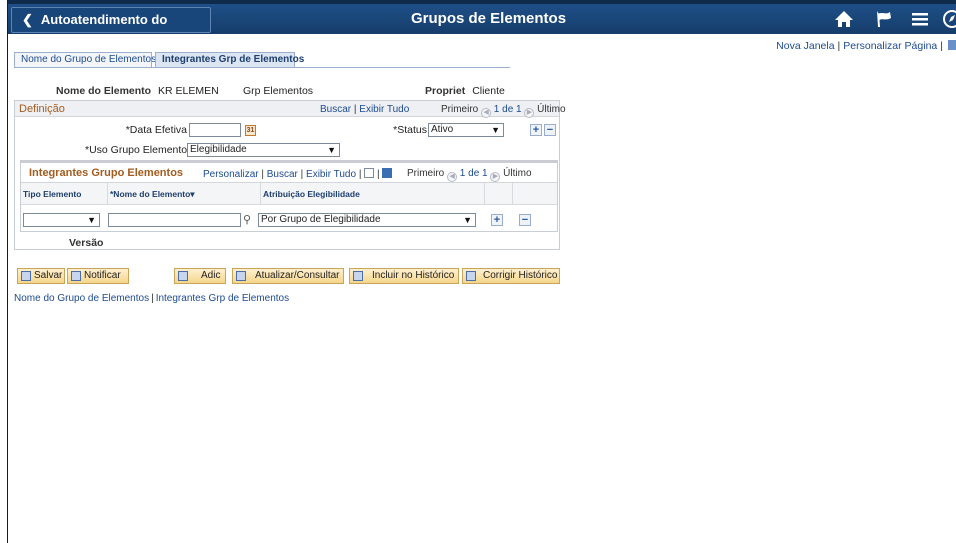 This screenshot has height=543, width=956. I want to click on column-element-type: Tipo Elemento, so click(64, 194).